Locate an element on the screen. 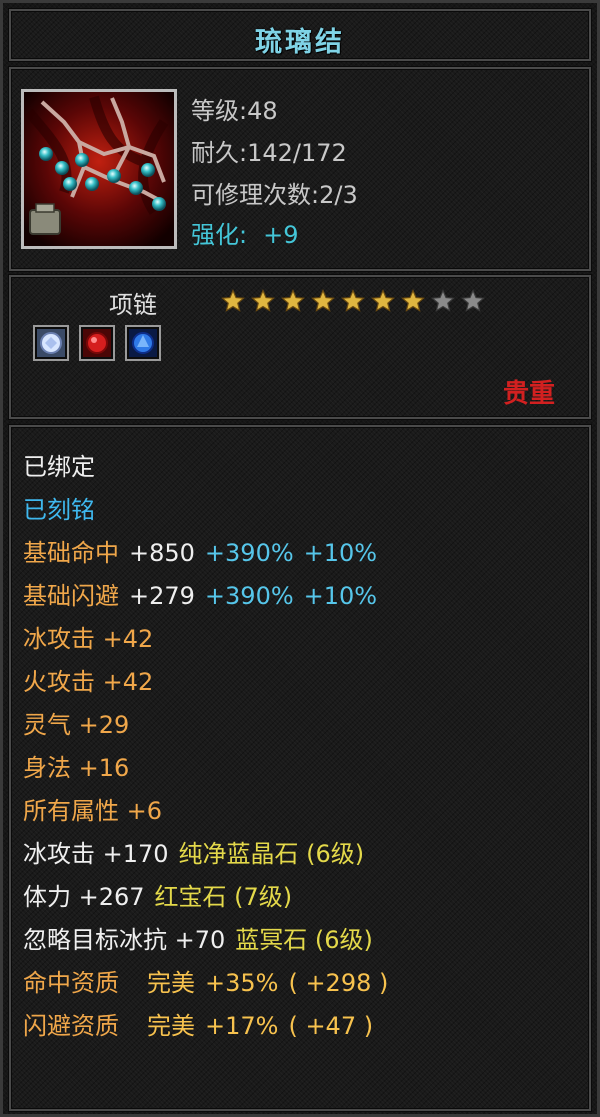 The height and width of the screenshot is (1117, 600). spirit: 灵气 +29 is located at coordinates (76, 725).